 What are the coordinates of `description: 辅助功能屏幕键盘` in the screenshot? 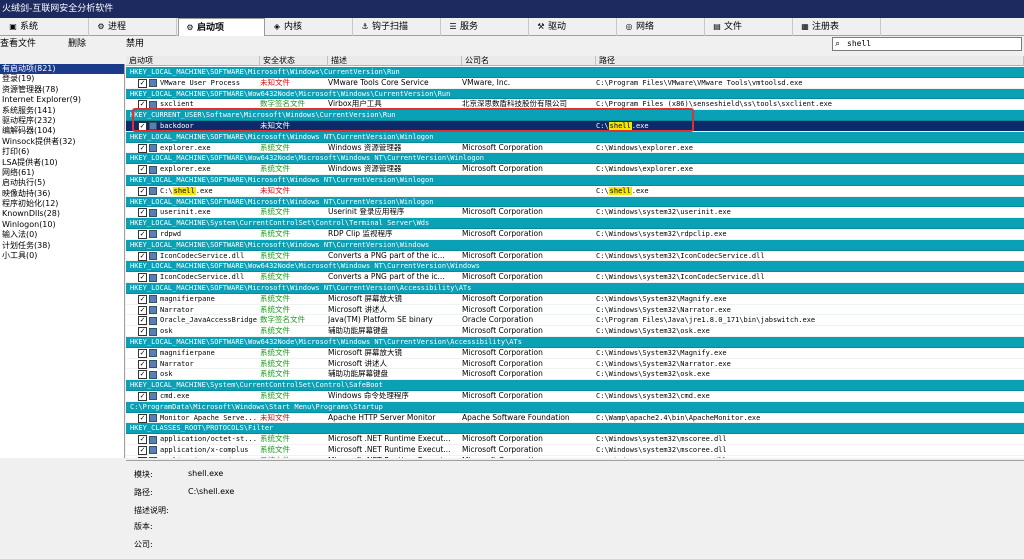 It's located at (358, 374).